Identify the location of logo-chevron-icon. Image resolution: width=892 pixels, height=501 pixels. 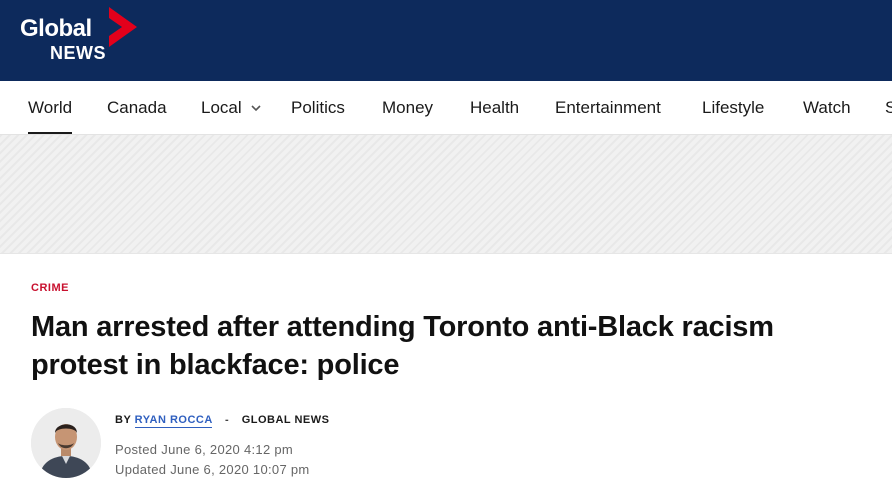
(123, 27).